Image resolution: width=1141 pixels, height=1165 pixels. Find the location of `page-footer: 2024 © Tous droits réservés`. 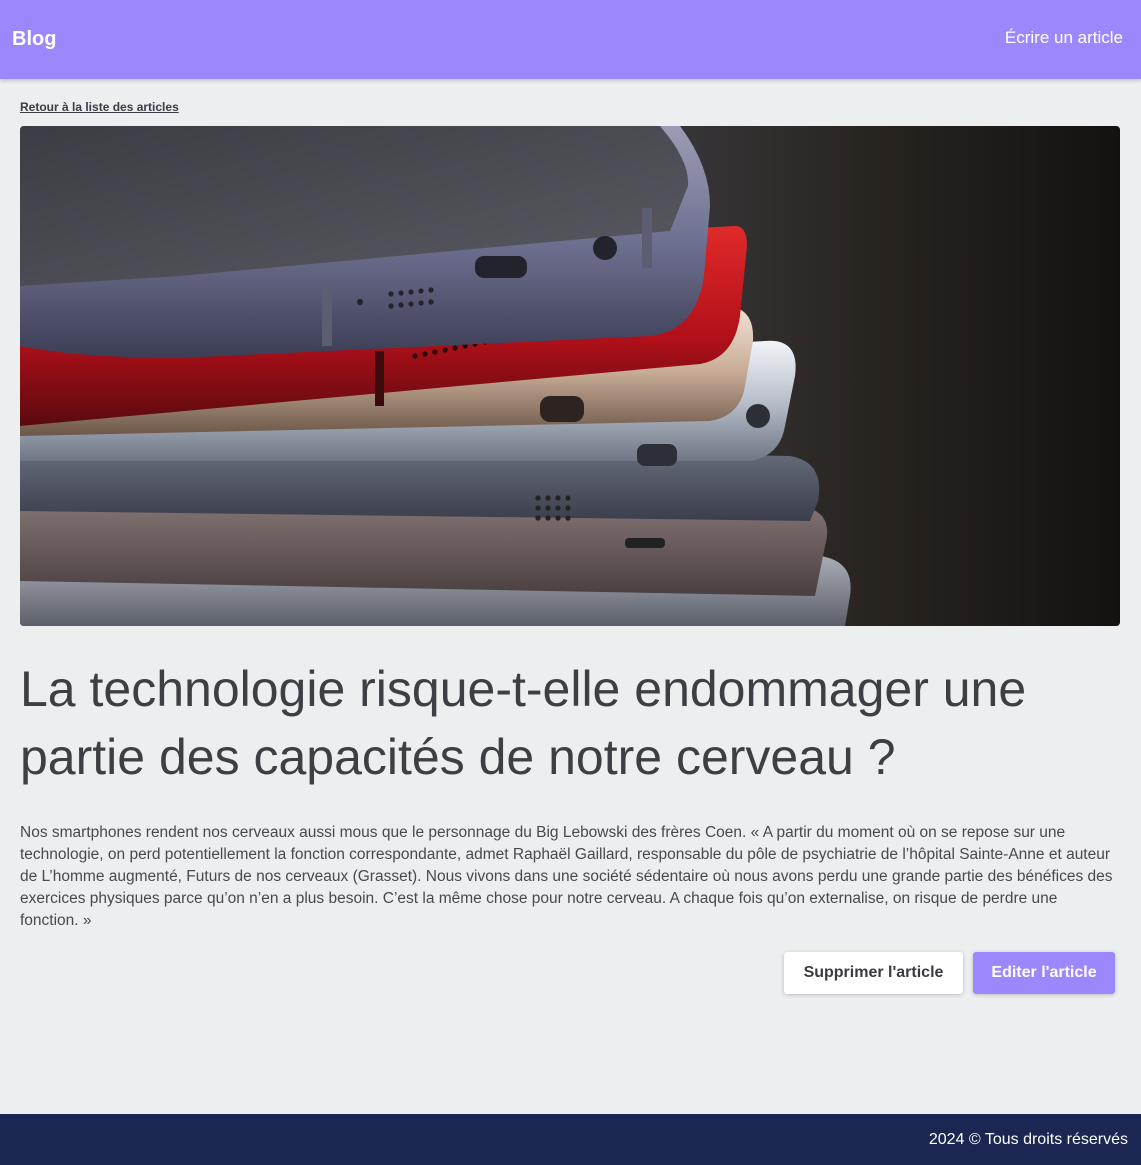

page-footer: 2024 © Tous droits réservés is located at coordinates (570, 1139).